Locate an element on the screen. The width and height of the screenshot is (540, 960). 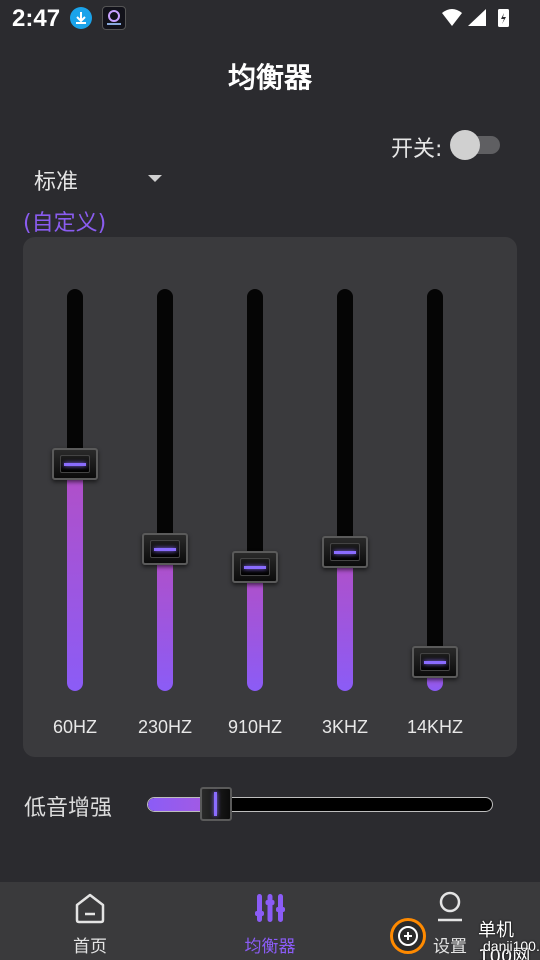
equalizer-icon is located at coordinates (270, 908).